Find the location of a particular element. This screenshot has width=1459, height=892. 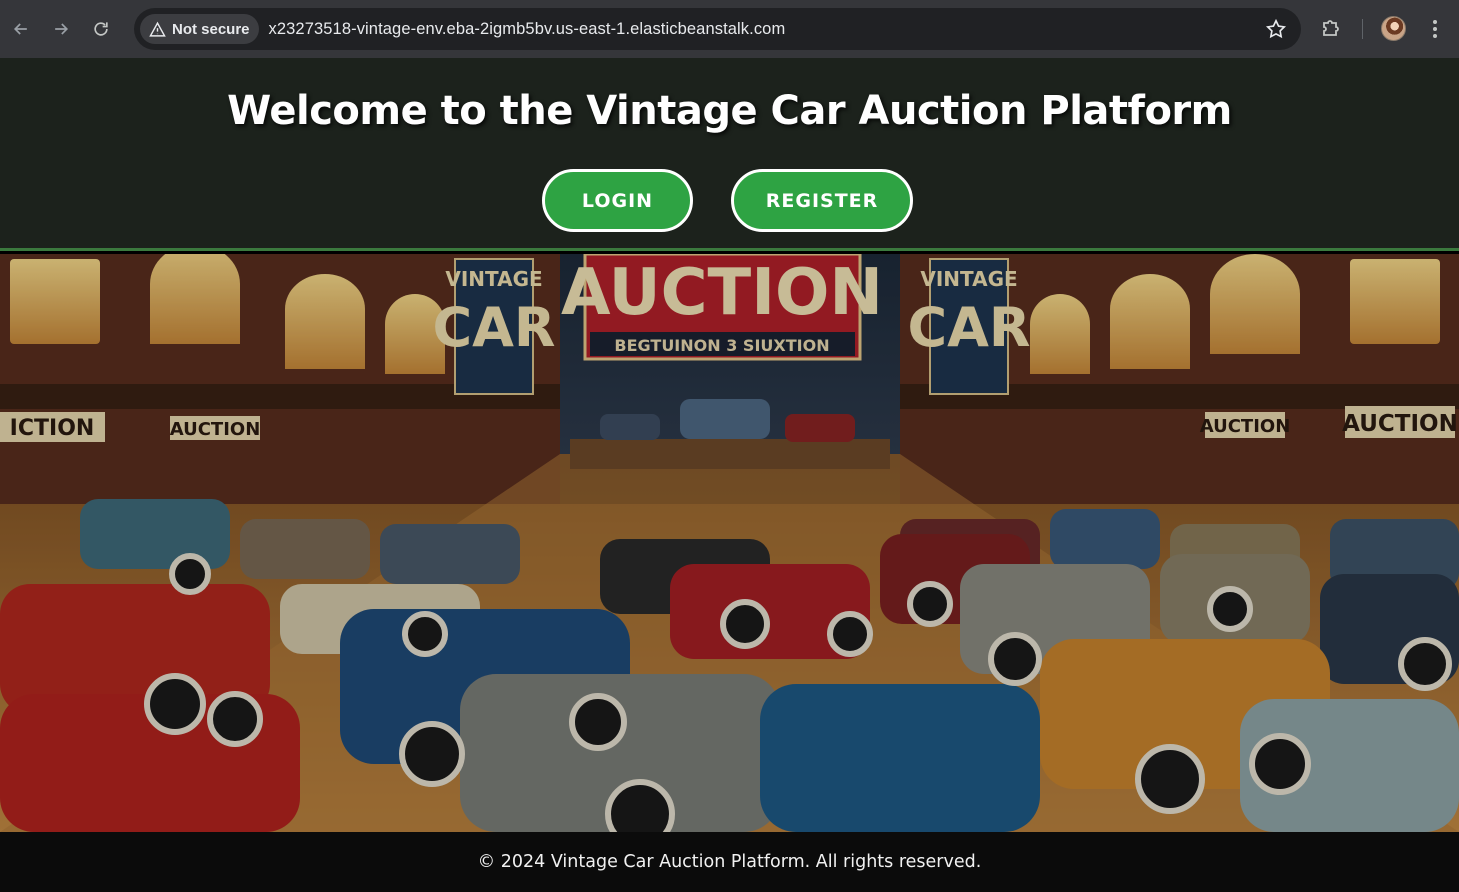

security-label: Not secure is located at coordinates (211, 29).